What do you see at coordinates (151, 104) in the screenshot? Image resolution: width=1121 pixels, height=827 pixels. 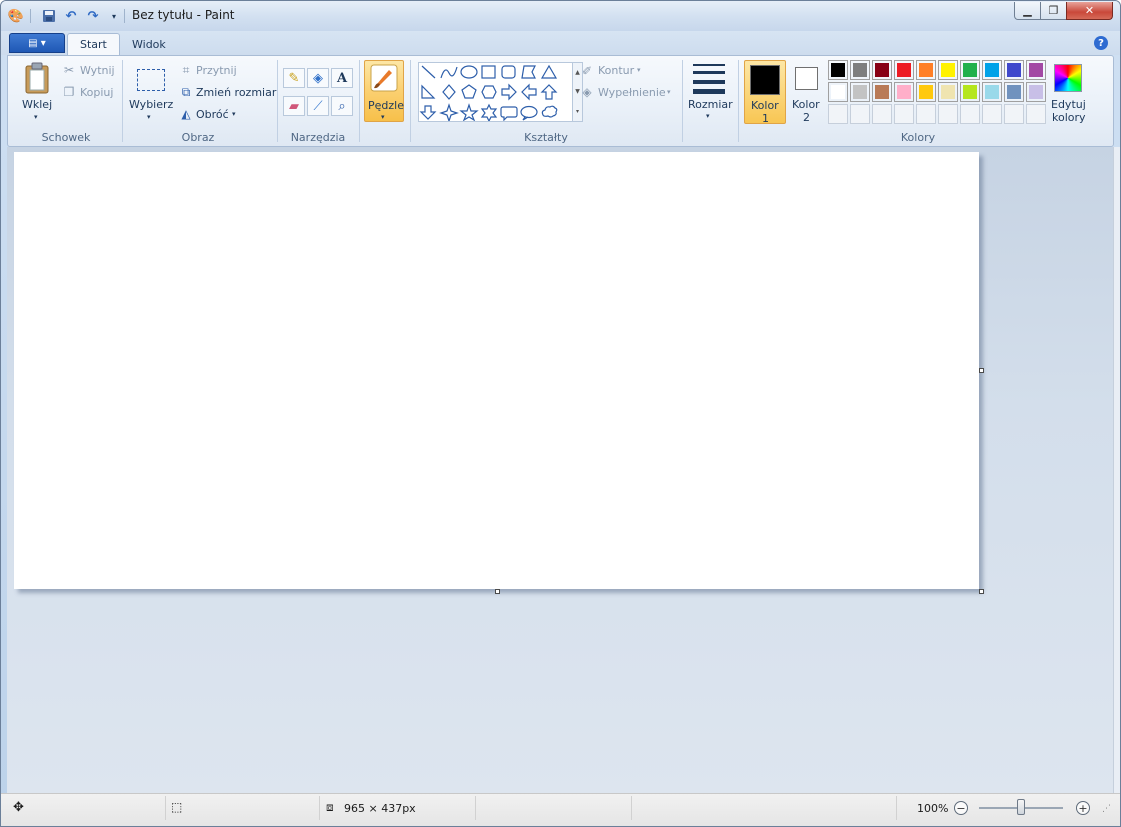 I see `select-button: Wybierz` at bounding box center [151, 104].